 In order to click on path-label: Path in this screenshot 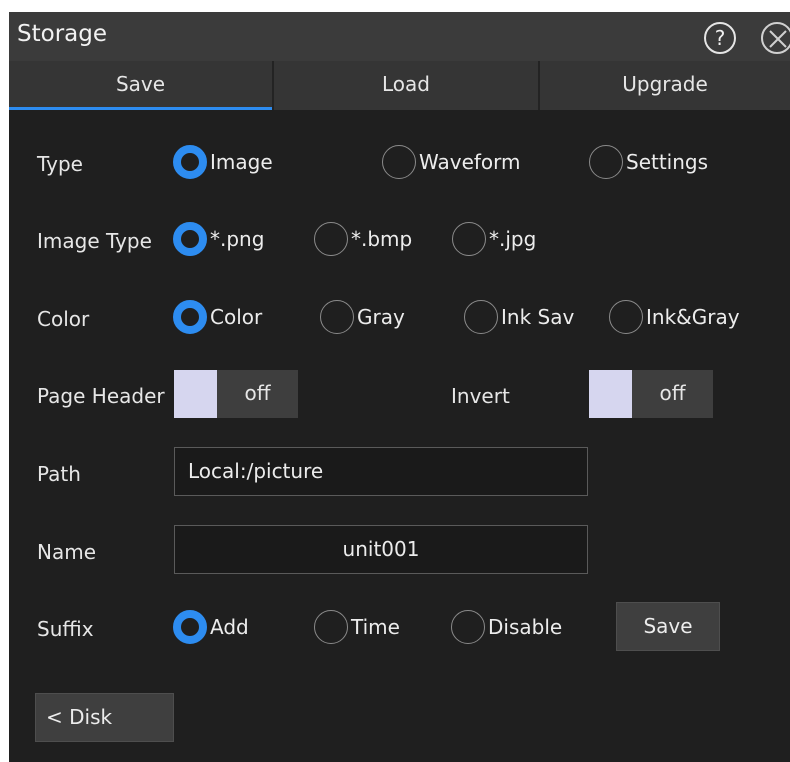, I will do `click(59, 474)`.